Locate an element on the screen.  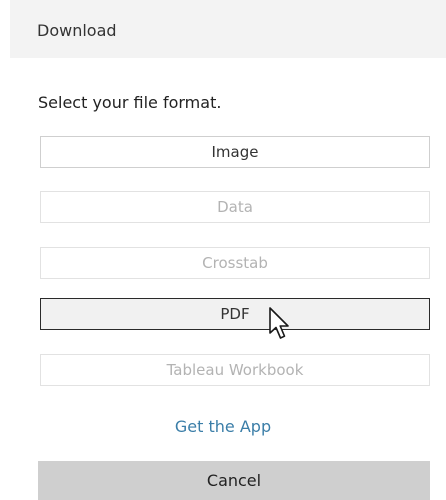
crosstab-format-label: Crosstab is located at coordinates (235, 263).